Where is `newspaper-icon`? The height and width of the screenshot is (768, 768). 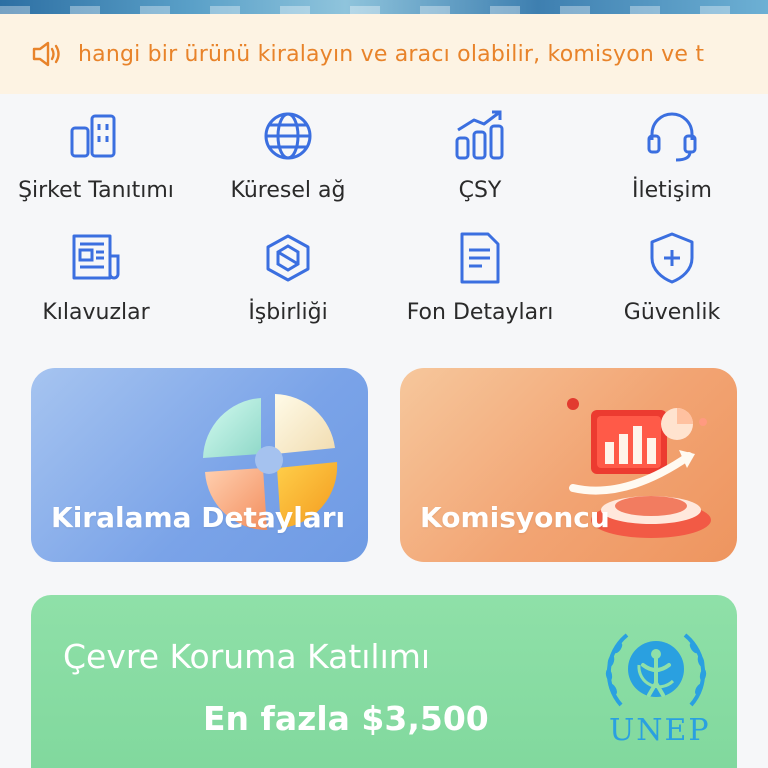
newspaper-icon is located at coordinates (96, 257).